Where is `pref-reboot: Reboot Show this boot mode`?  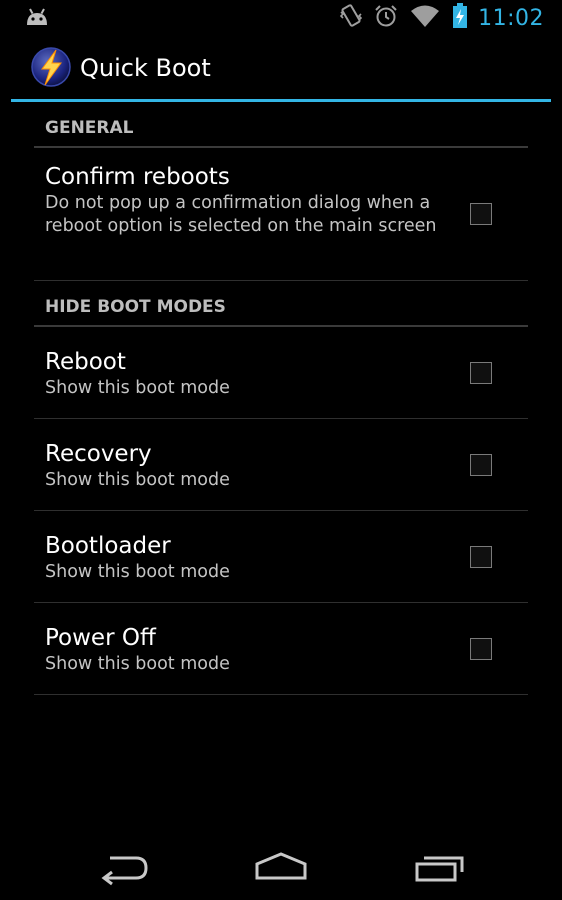
pref-reboot: Reboot Show this boot mode is located at coordinates (281, 373).